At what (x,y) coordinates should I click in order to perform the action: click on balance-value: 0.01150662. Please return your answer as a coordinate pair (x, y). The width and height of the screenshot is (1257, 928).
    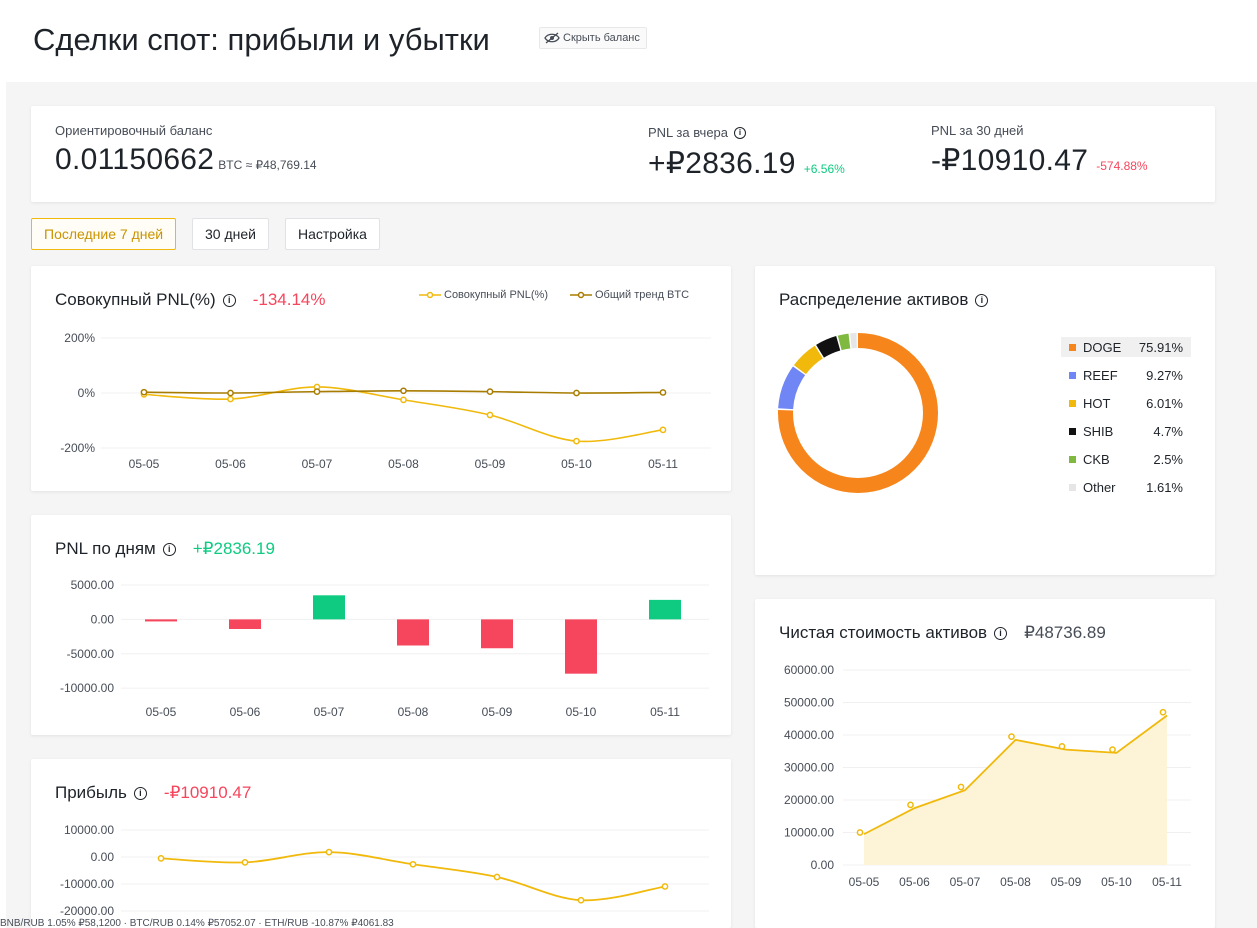
    Looking at the image, I should click on (135, 159).